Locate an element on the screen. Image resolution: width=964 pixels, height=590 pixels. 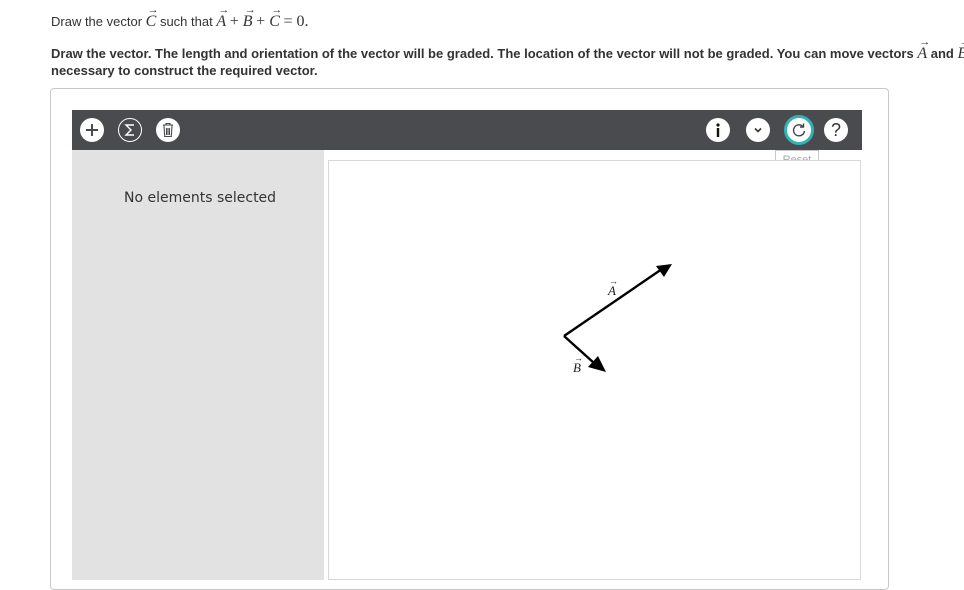
vector-a is located at coordinates (617, 300).